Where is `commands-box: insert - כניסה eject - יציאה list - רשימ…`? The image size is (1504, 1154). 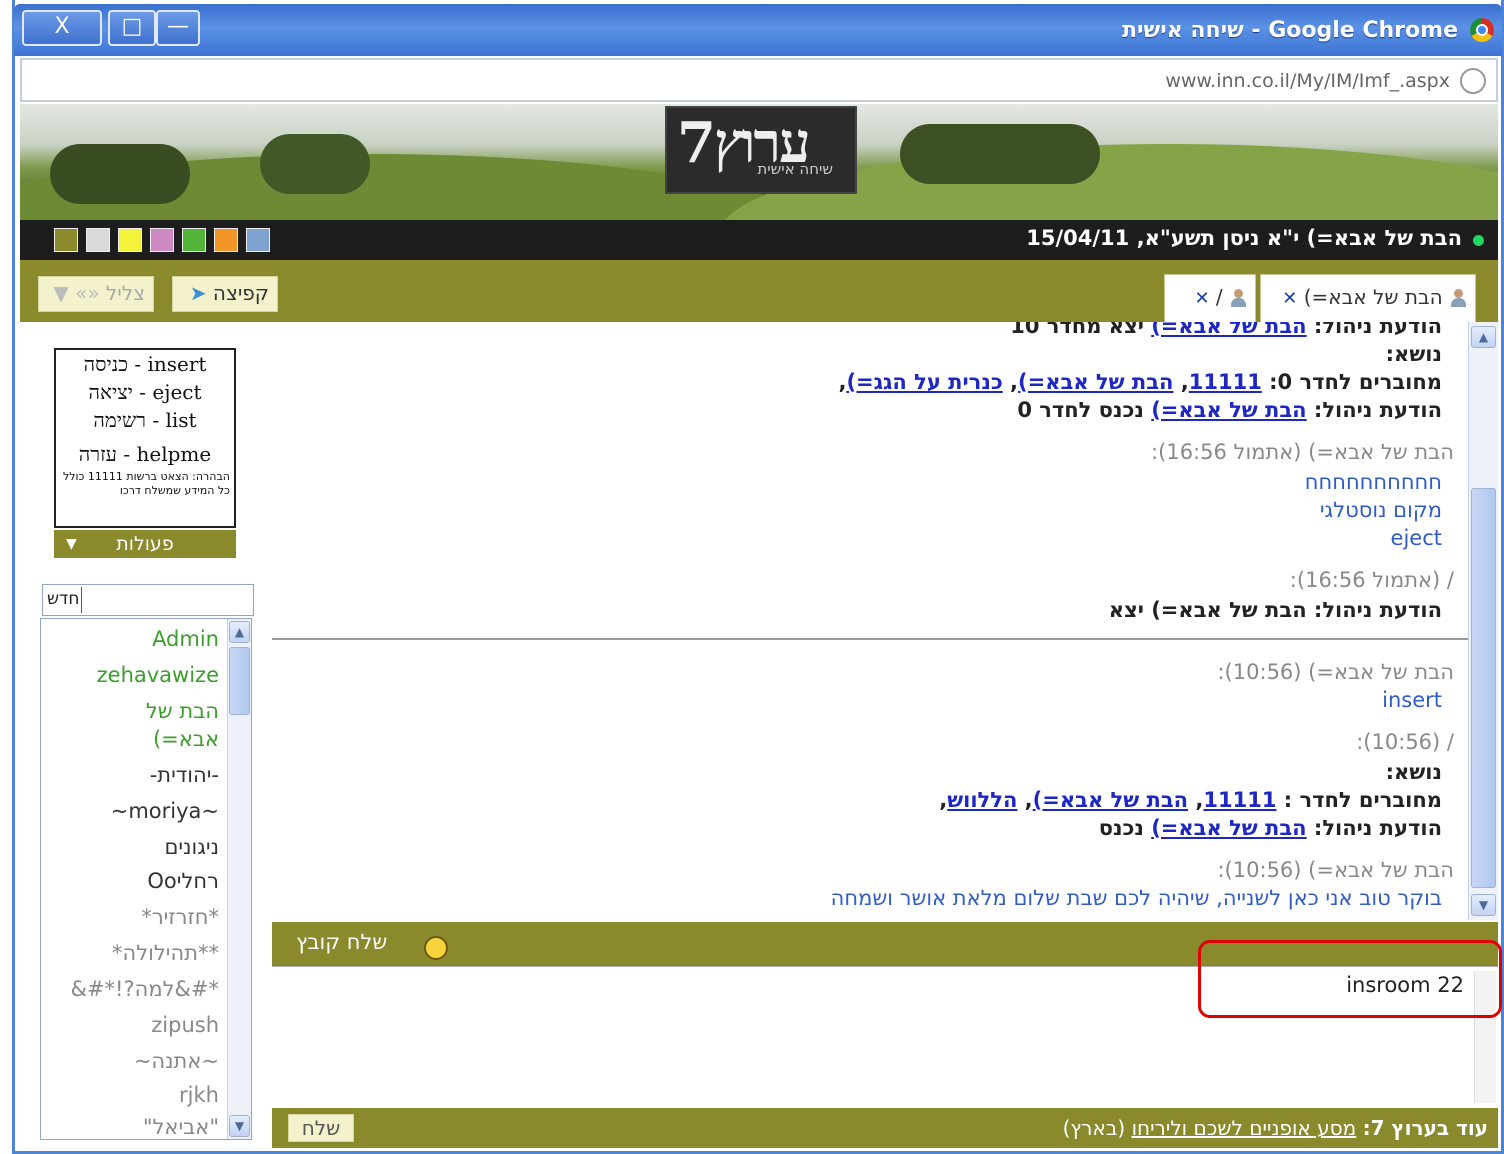
commands-box: insert - כניסה eject - יציאה list - רשימ… is located at coordinates (145, 438).